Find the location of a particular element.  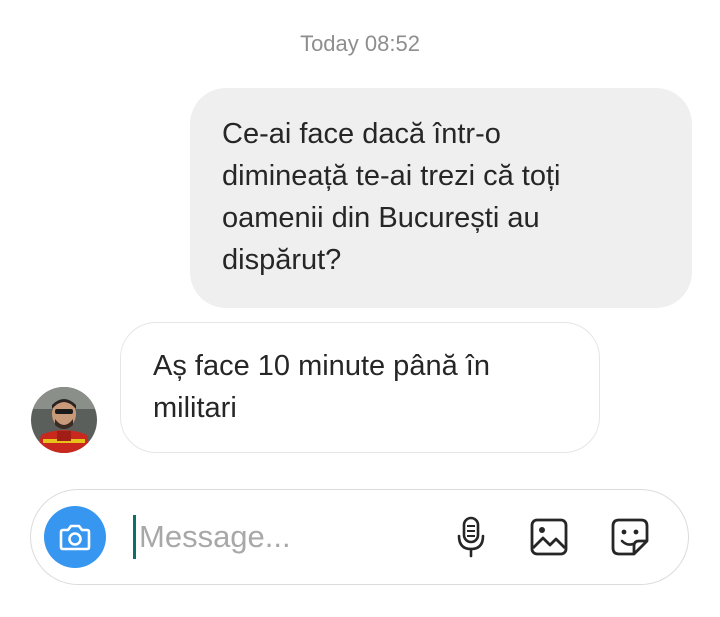

gallery-button is located at coordinates (549, 537).